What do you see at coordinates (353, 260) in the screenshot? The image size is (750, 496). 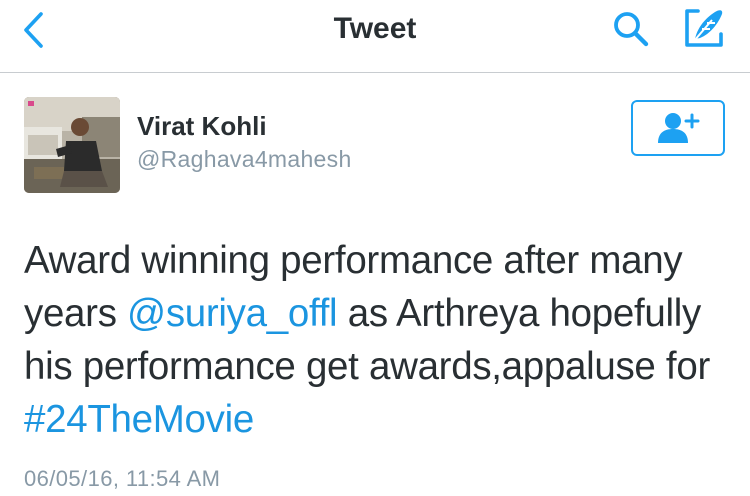 I see `tweet-line: Award winning performance after many` at bounding box center [353, 260].